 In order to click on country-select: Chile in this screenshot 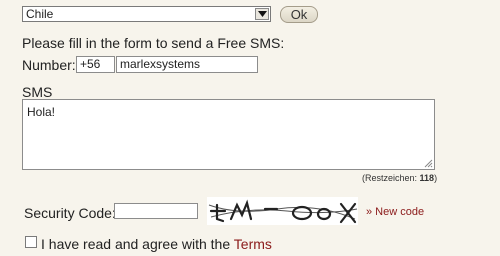, I will do `click(146, 14)`.